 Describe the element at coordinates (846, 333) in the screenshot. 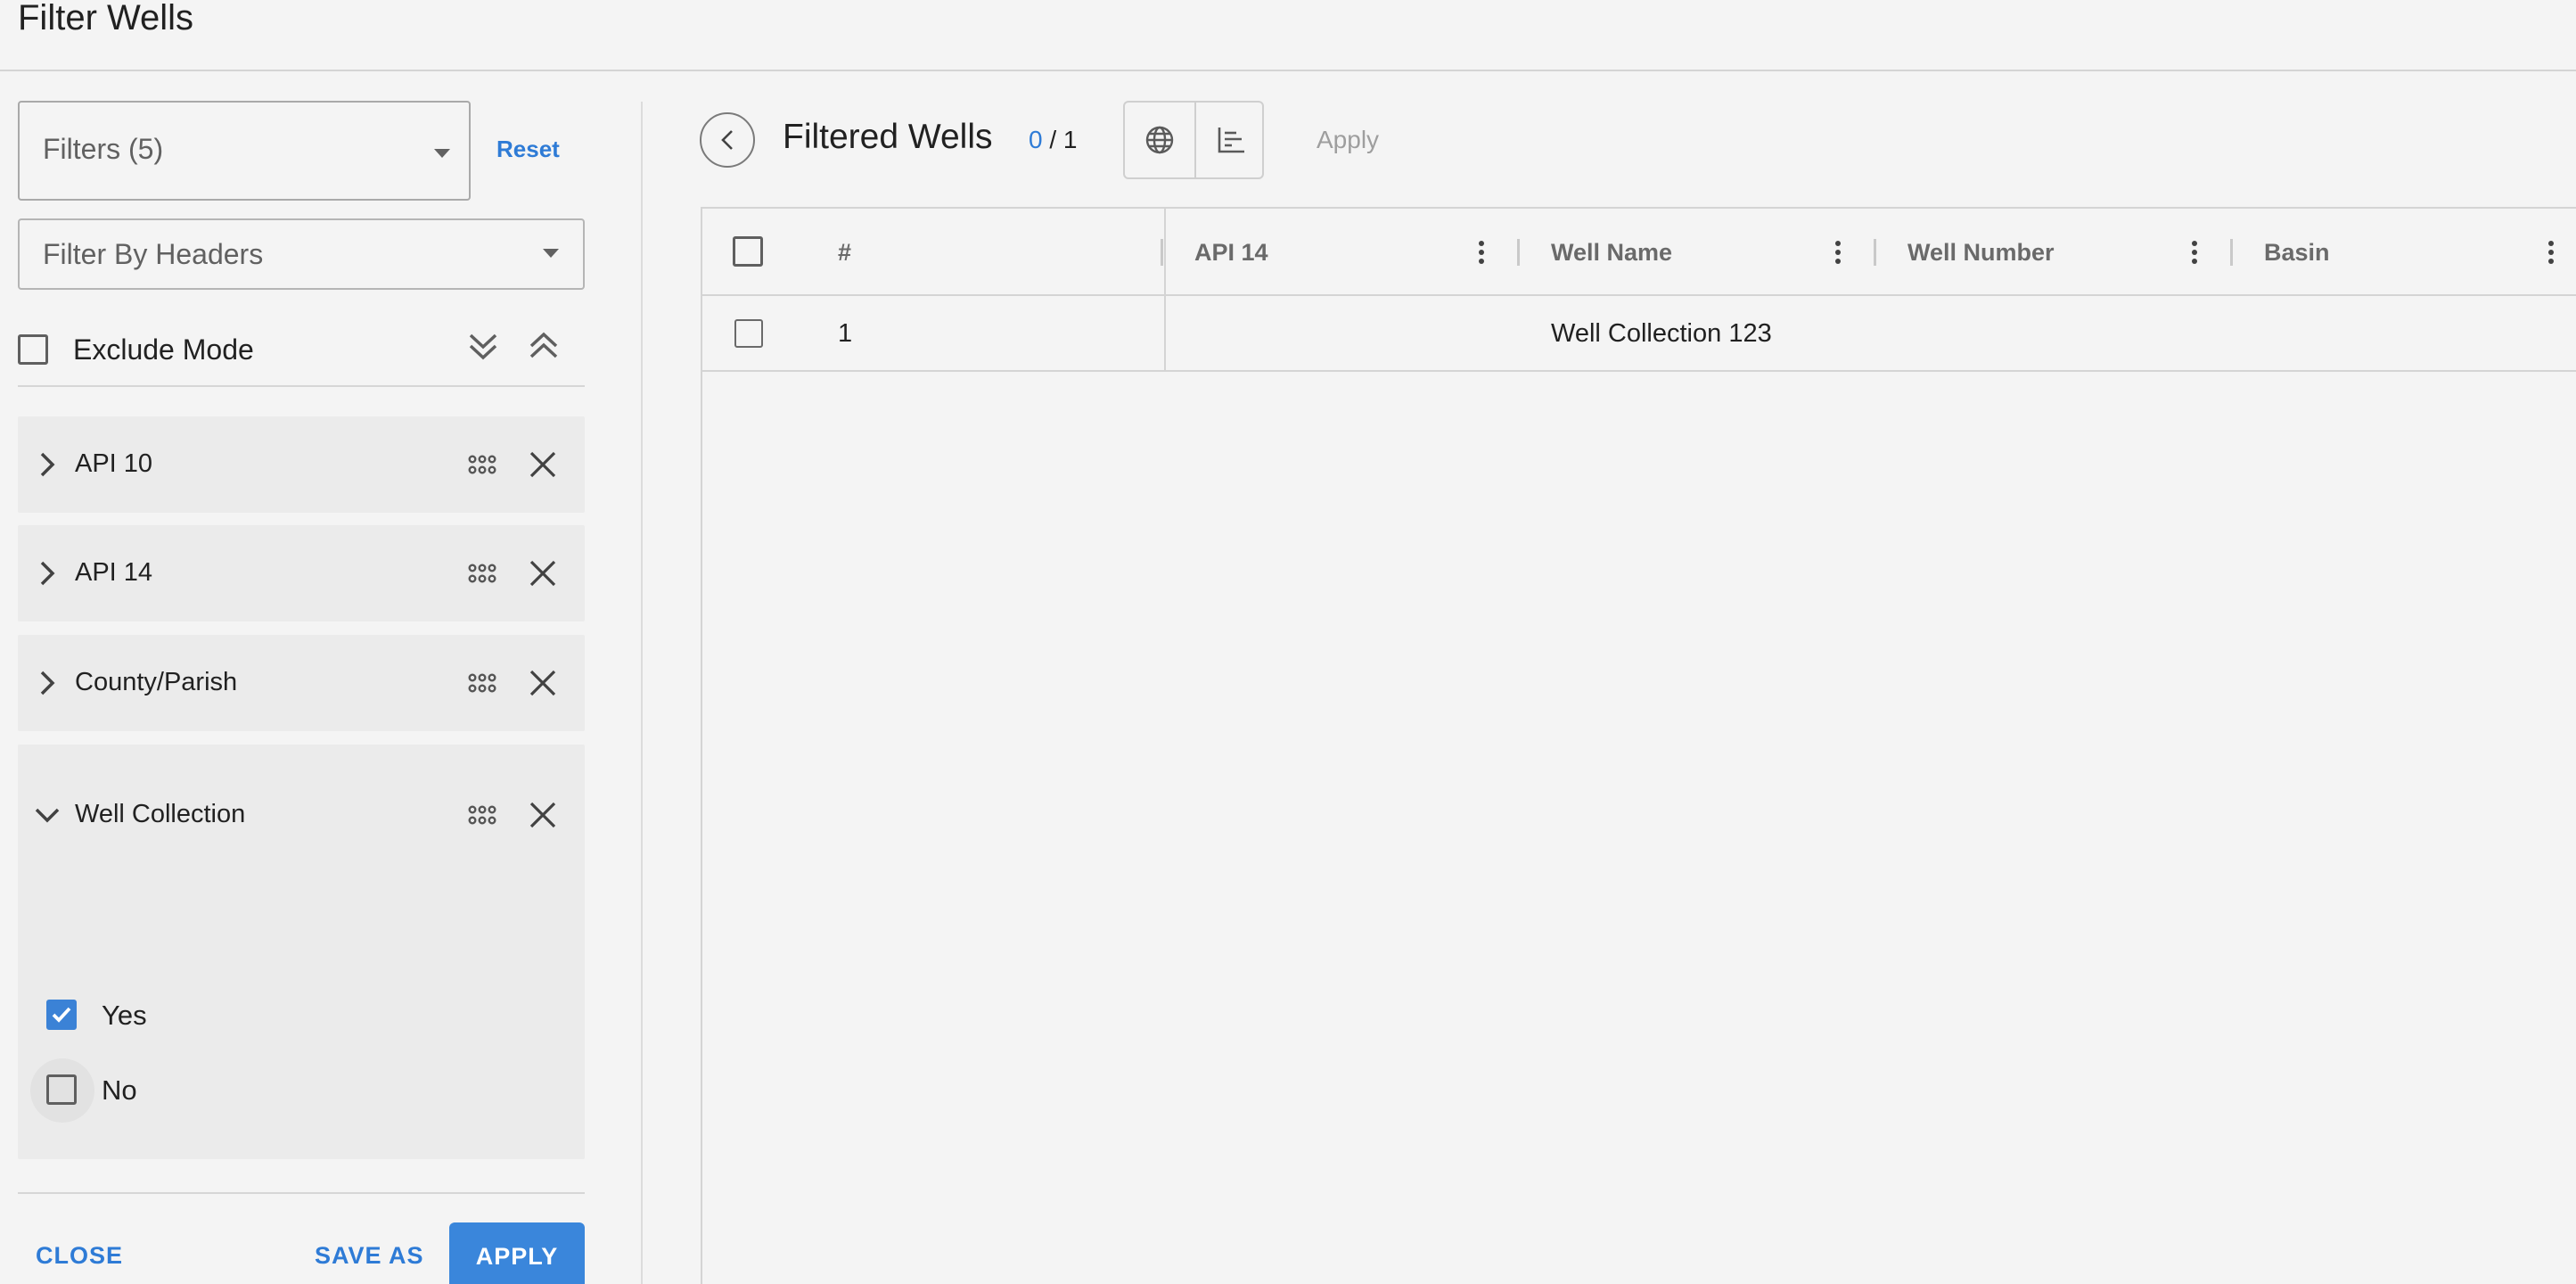

I see `cell-number: 1` at that location.